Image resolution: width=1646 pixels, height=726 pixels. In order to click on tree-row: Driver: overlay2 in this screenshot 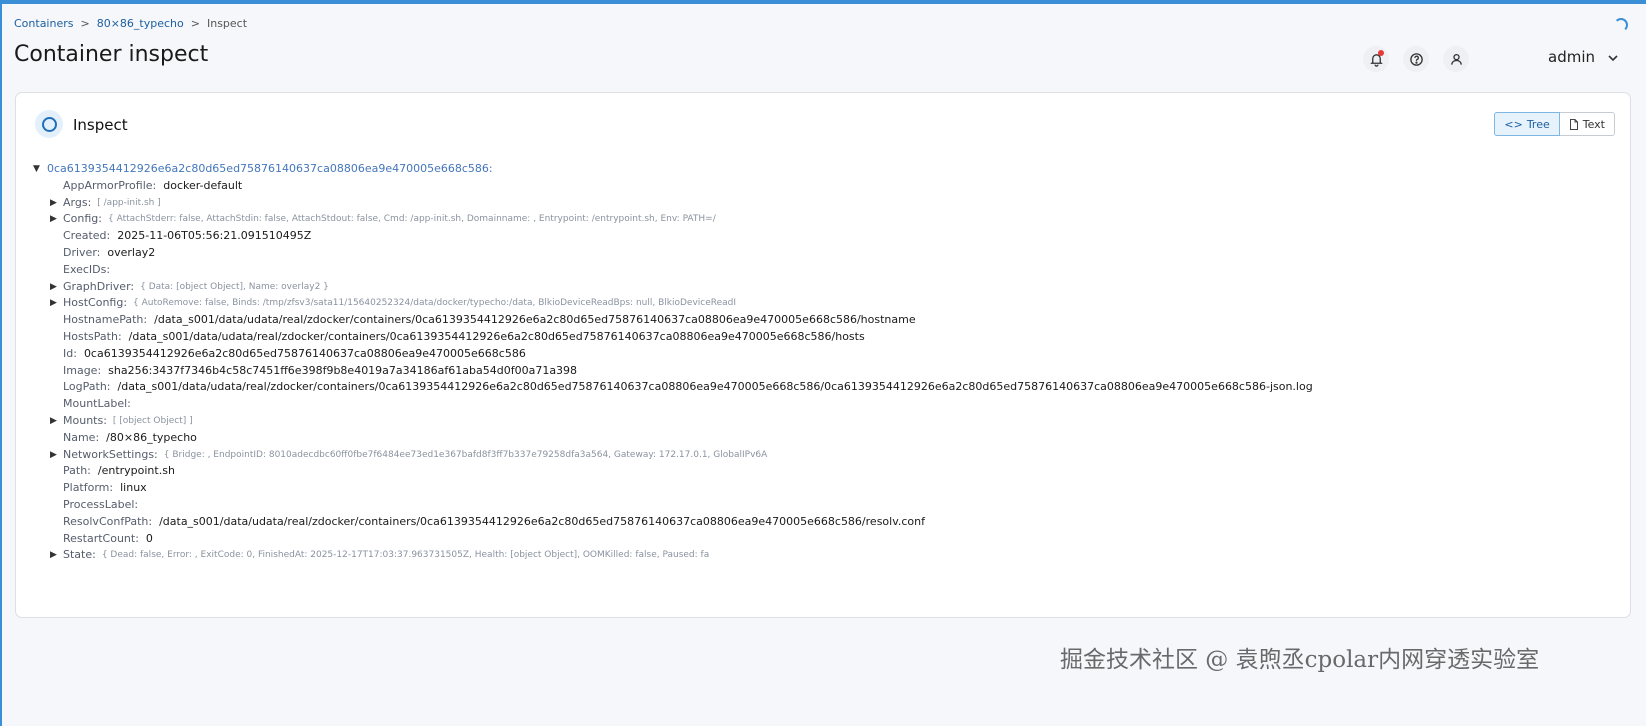, I will do `click(673, 253)`.